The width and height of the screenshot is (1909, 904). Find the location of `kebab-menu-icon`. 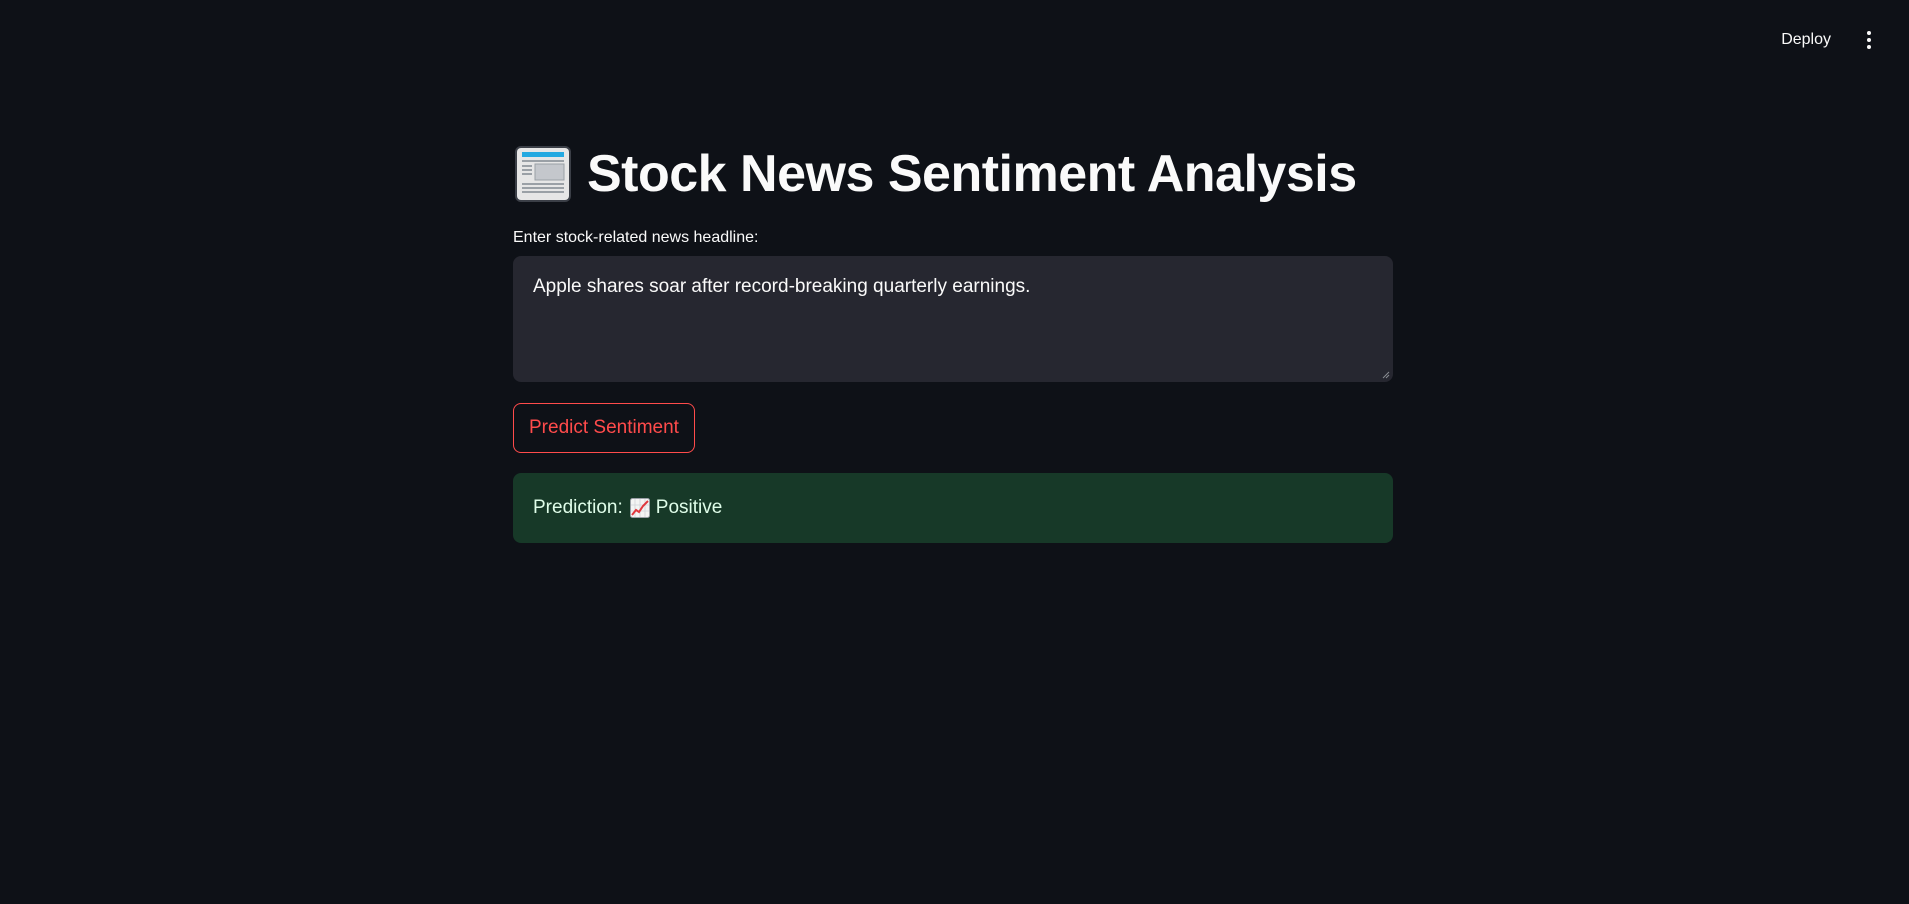

kebab-menu-icon is located at coordinates (1869, 40).